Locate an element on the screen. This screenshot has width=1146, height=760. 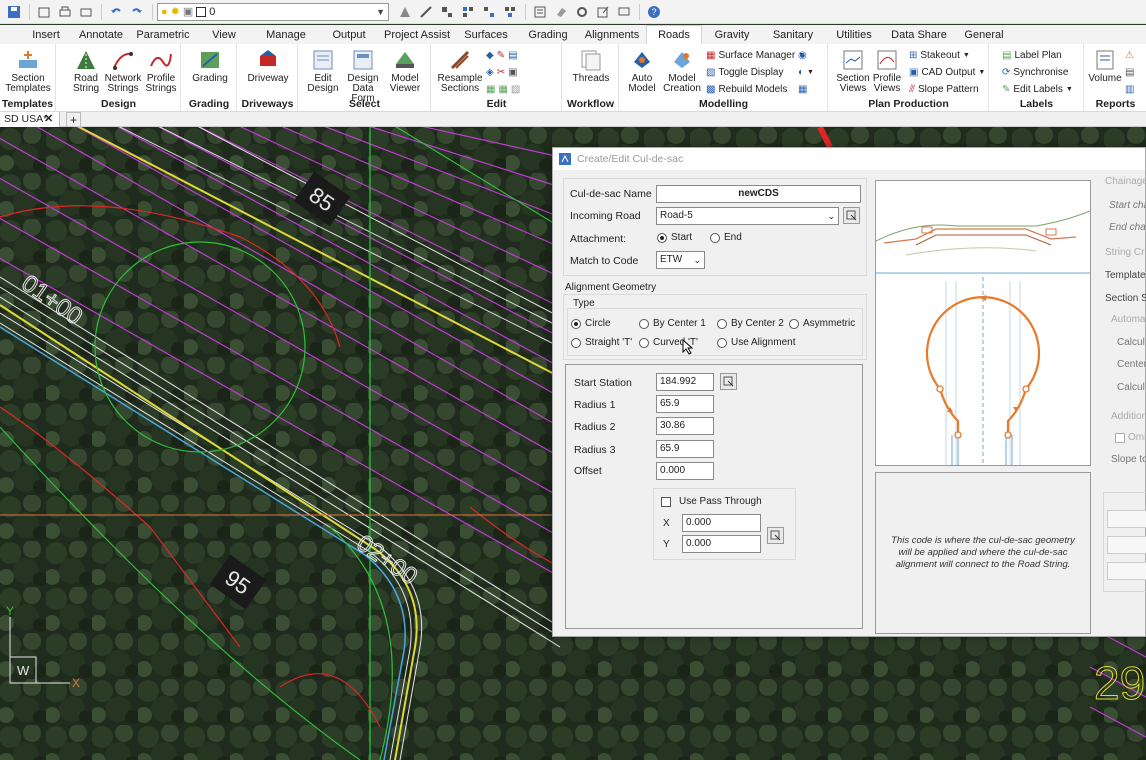
y-field: 0.000 is located at coordinates (721, 544).